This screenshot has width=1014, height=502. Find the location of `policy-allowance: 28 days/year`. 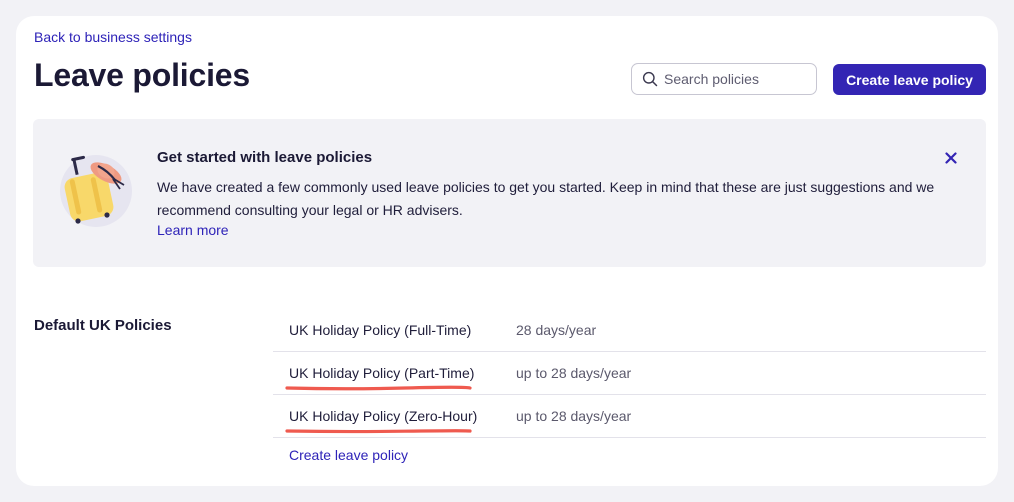

policy-allowance: 28 days/year is located at coordinates (556, 330).